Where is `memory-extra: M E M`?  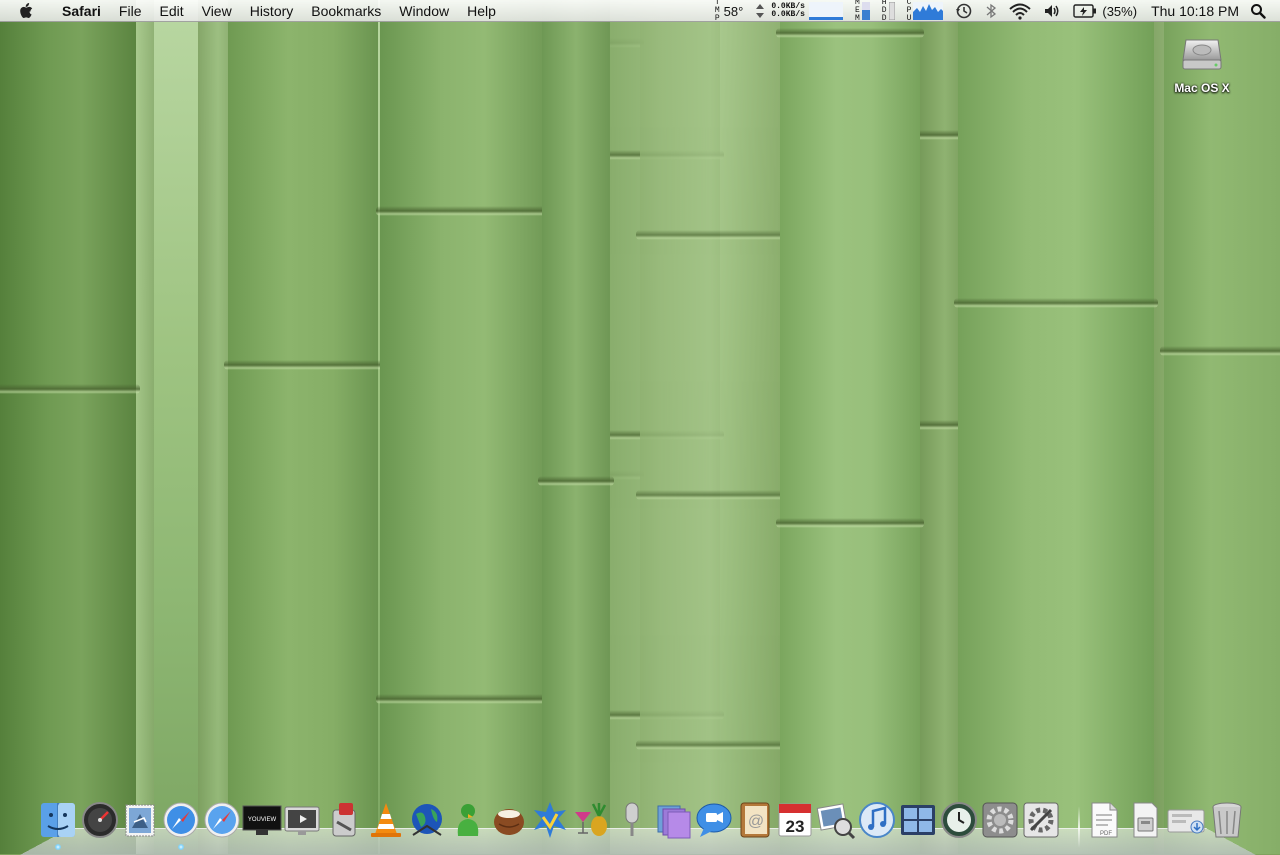 memory-extra: M E M is located at coordinates (862, 11).